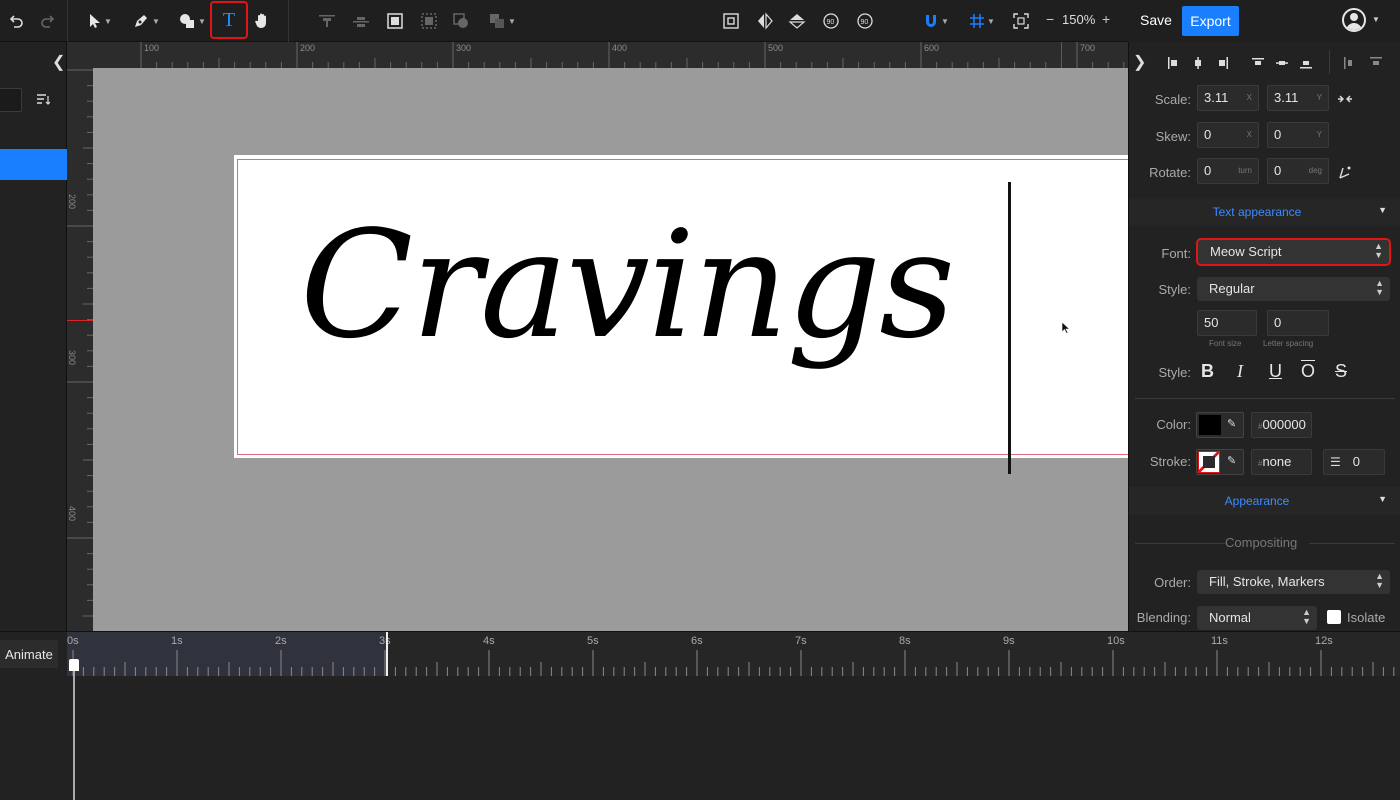 The height and width of the screenshot is (800, 1400). Describe the element at coordinates (152, 48) in the screenshot. I see `ruler-label: 100` at that location.